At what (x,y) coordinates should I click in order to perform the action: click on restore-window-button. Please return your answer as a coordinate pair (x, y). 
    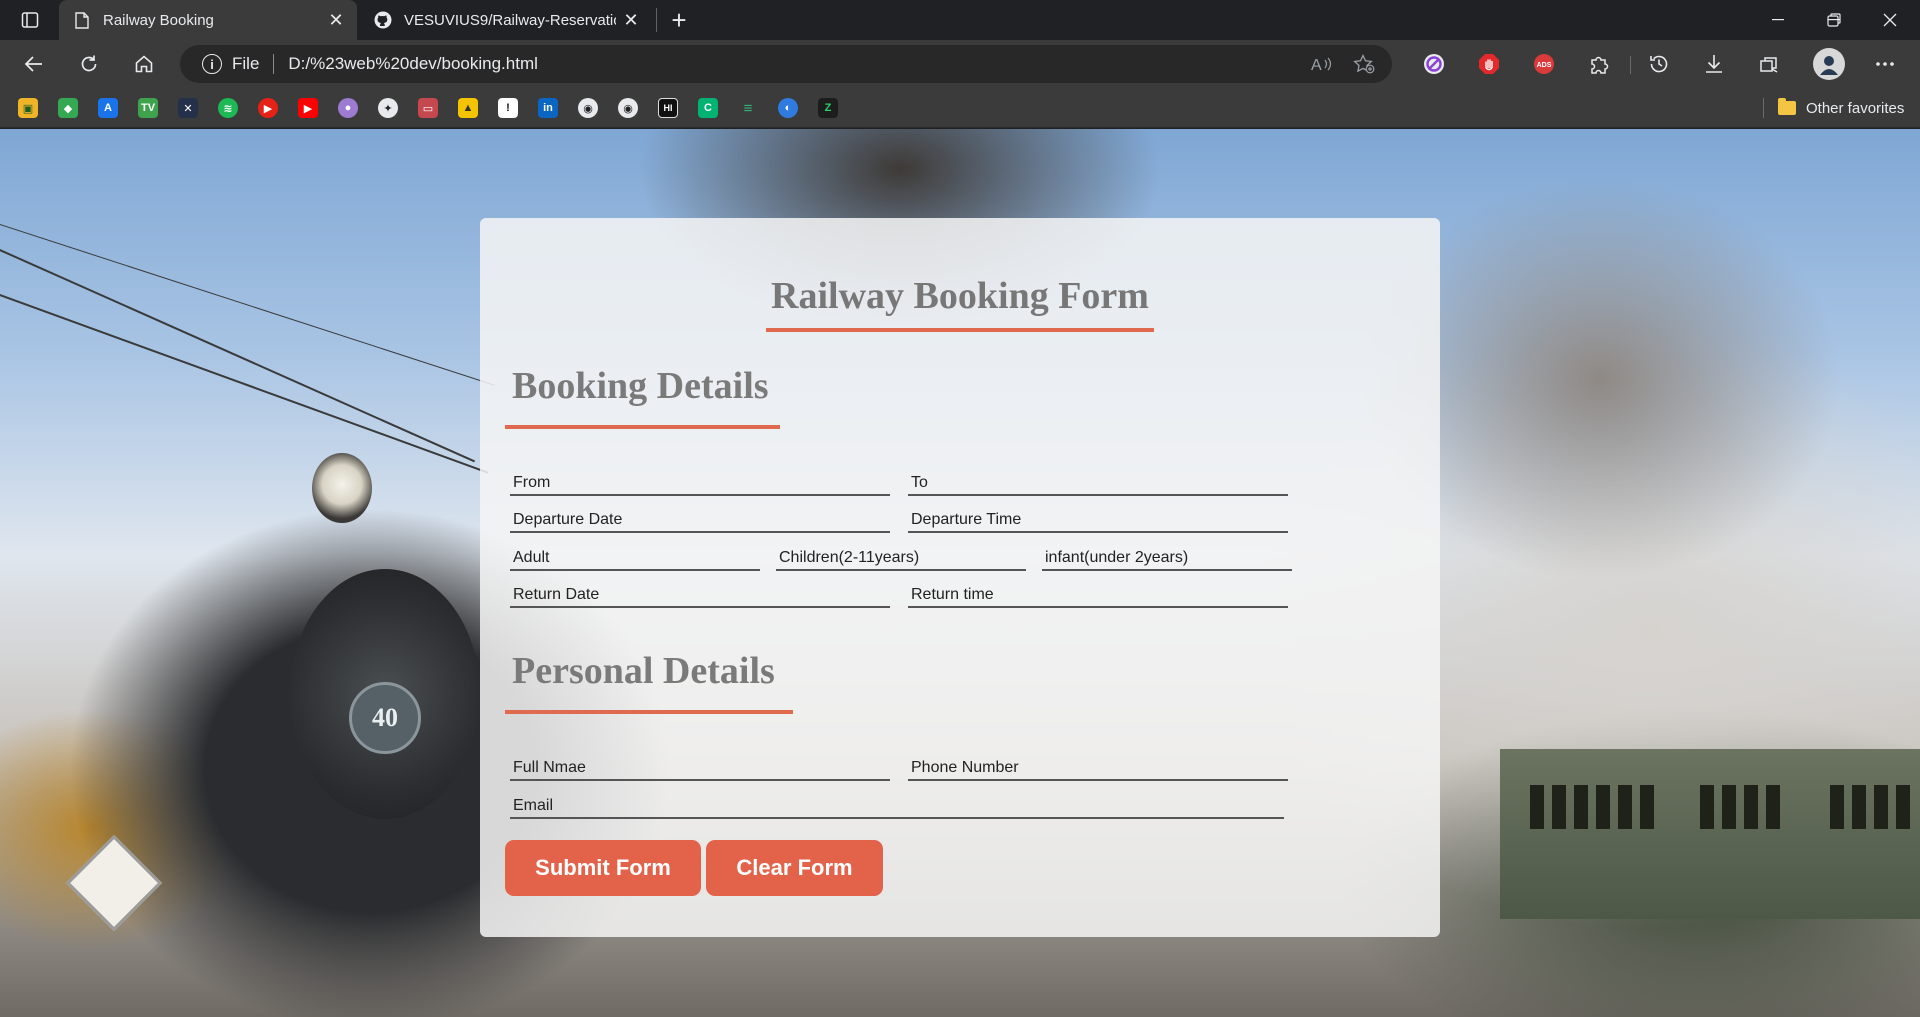
    Looking at the image, I should click on (1834, 20).